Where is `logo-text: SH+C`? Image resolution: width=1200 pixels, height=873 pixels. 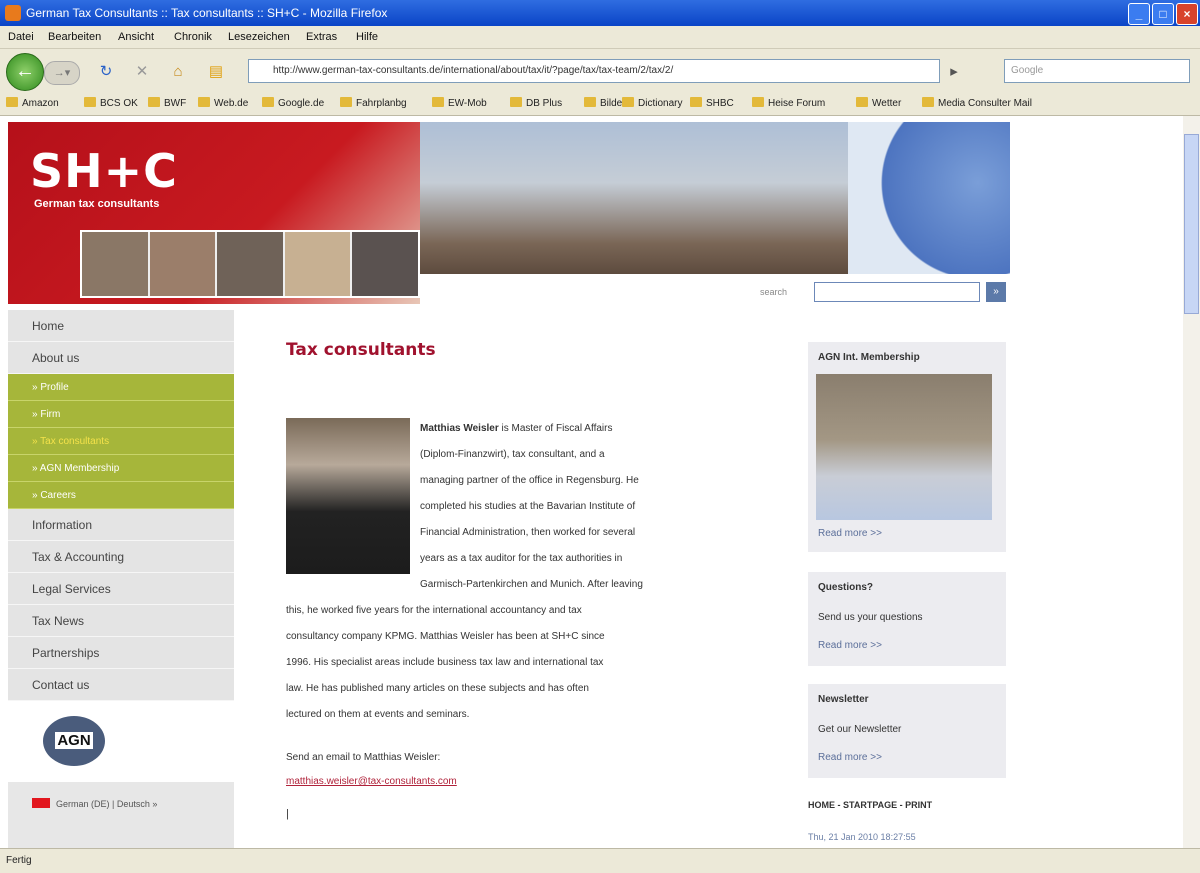
logo-text: SH+C is located at coordinates (104, 171).